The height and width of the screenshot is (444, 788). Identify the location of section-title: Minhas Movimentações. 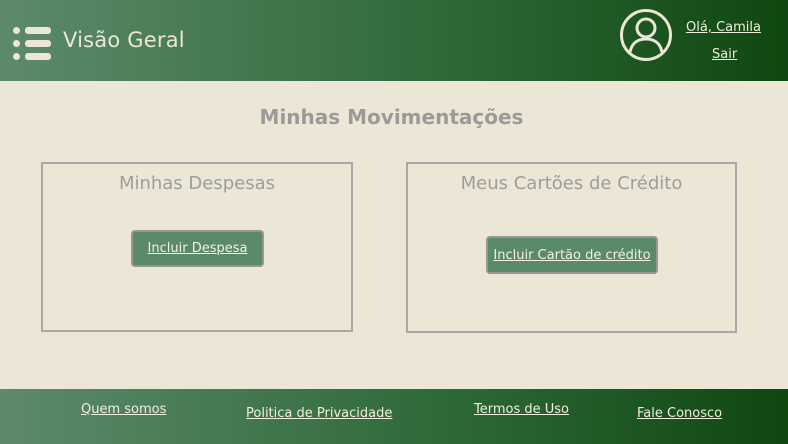
(391, 117).